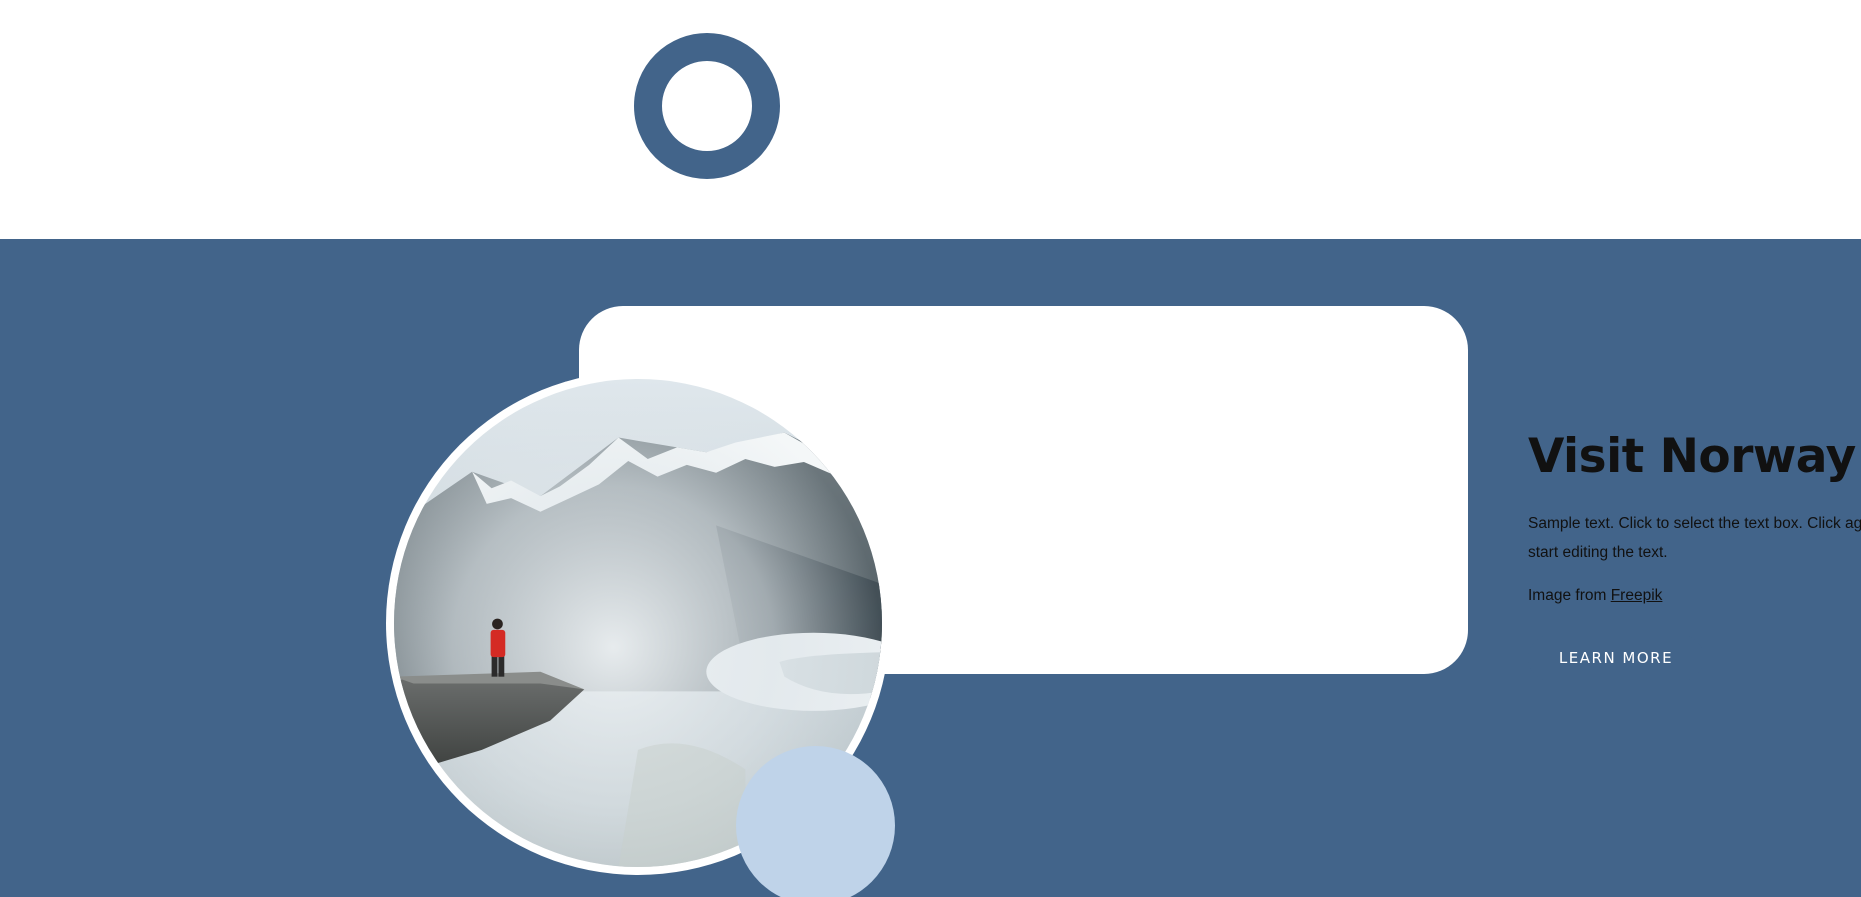 Image resolution: width=1861 pixels, height=897 pixels. I want to click on image-credit: Image from Freepik, so click(1595, 596).